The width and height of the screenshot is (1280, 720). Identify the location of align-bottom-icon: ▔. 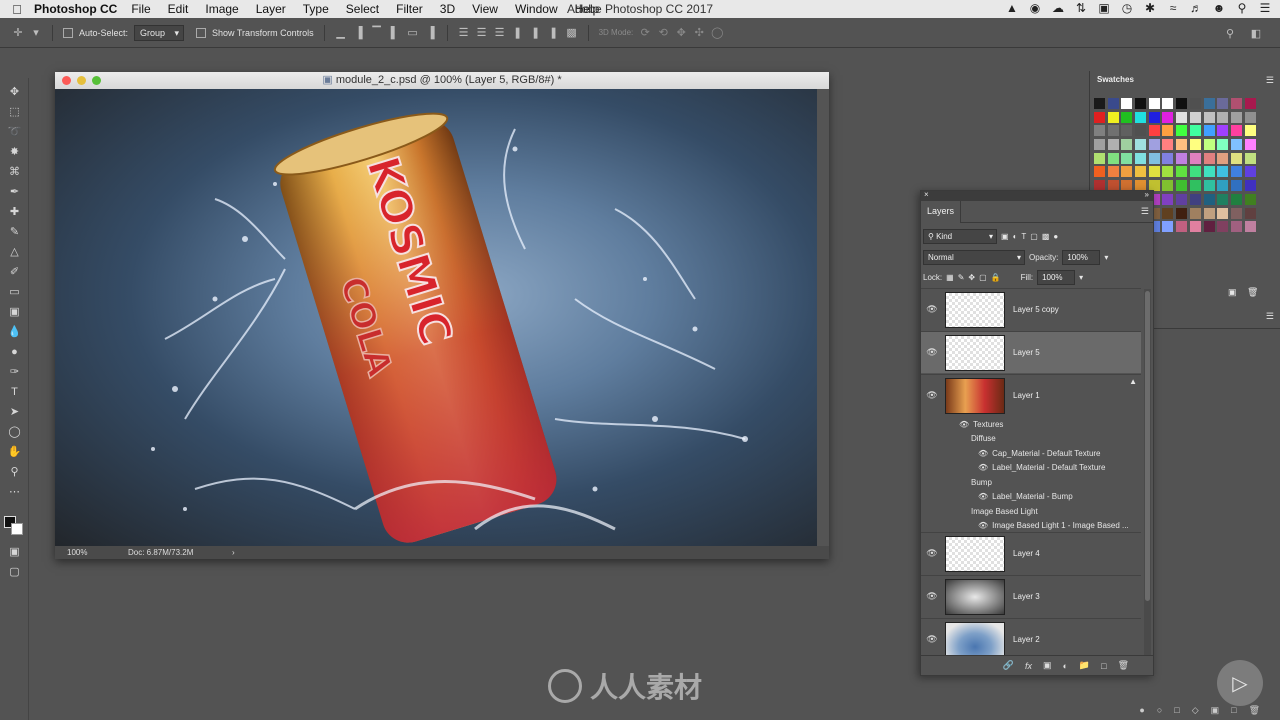
(377, 33).